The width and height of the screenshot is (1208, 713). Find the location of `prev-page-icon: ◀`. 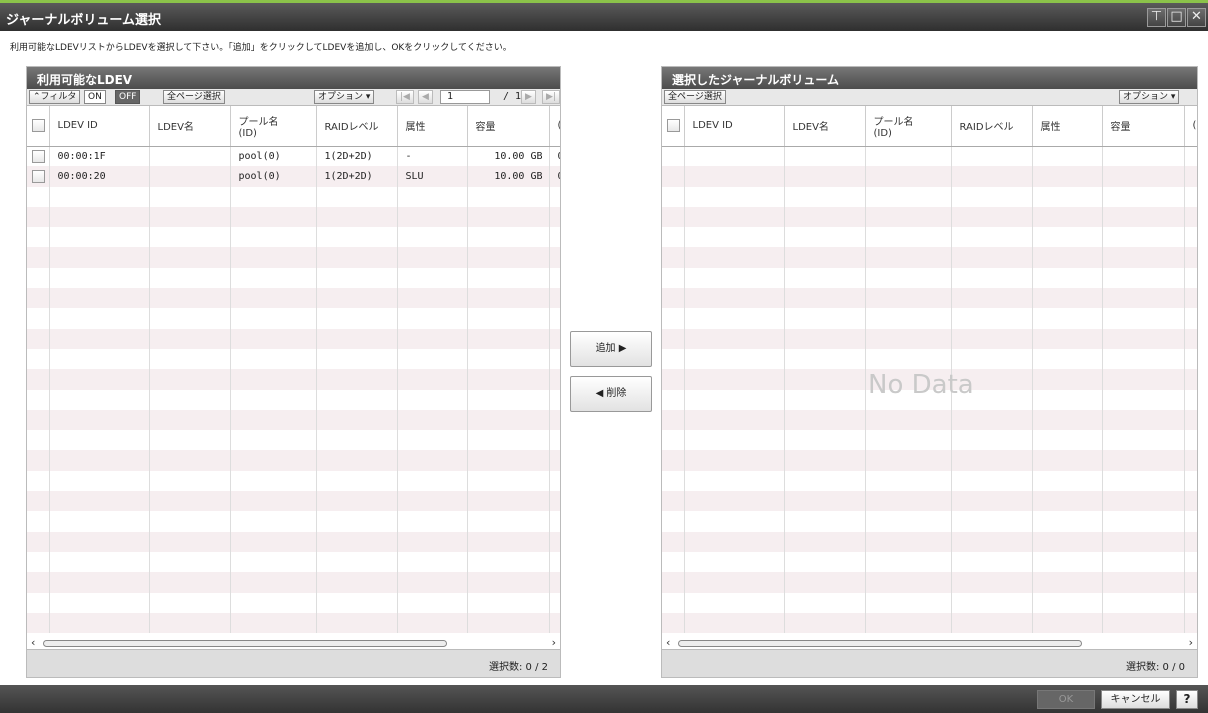

prev-page-icon: ◀ is located at coordinates (425, 97).